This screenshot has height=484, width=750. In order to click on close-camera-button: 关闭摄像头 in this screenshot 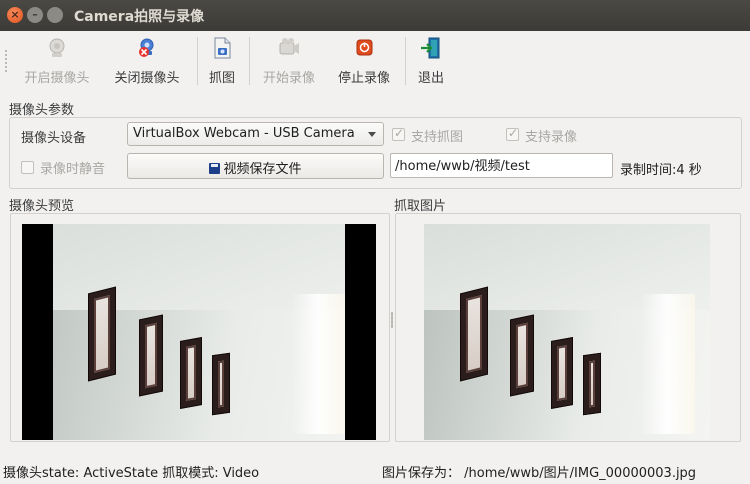, I will do `click(147, 61)`.